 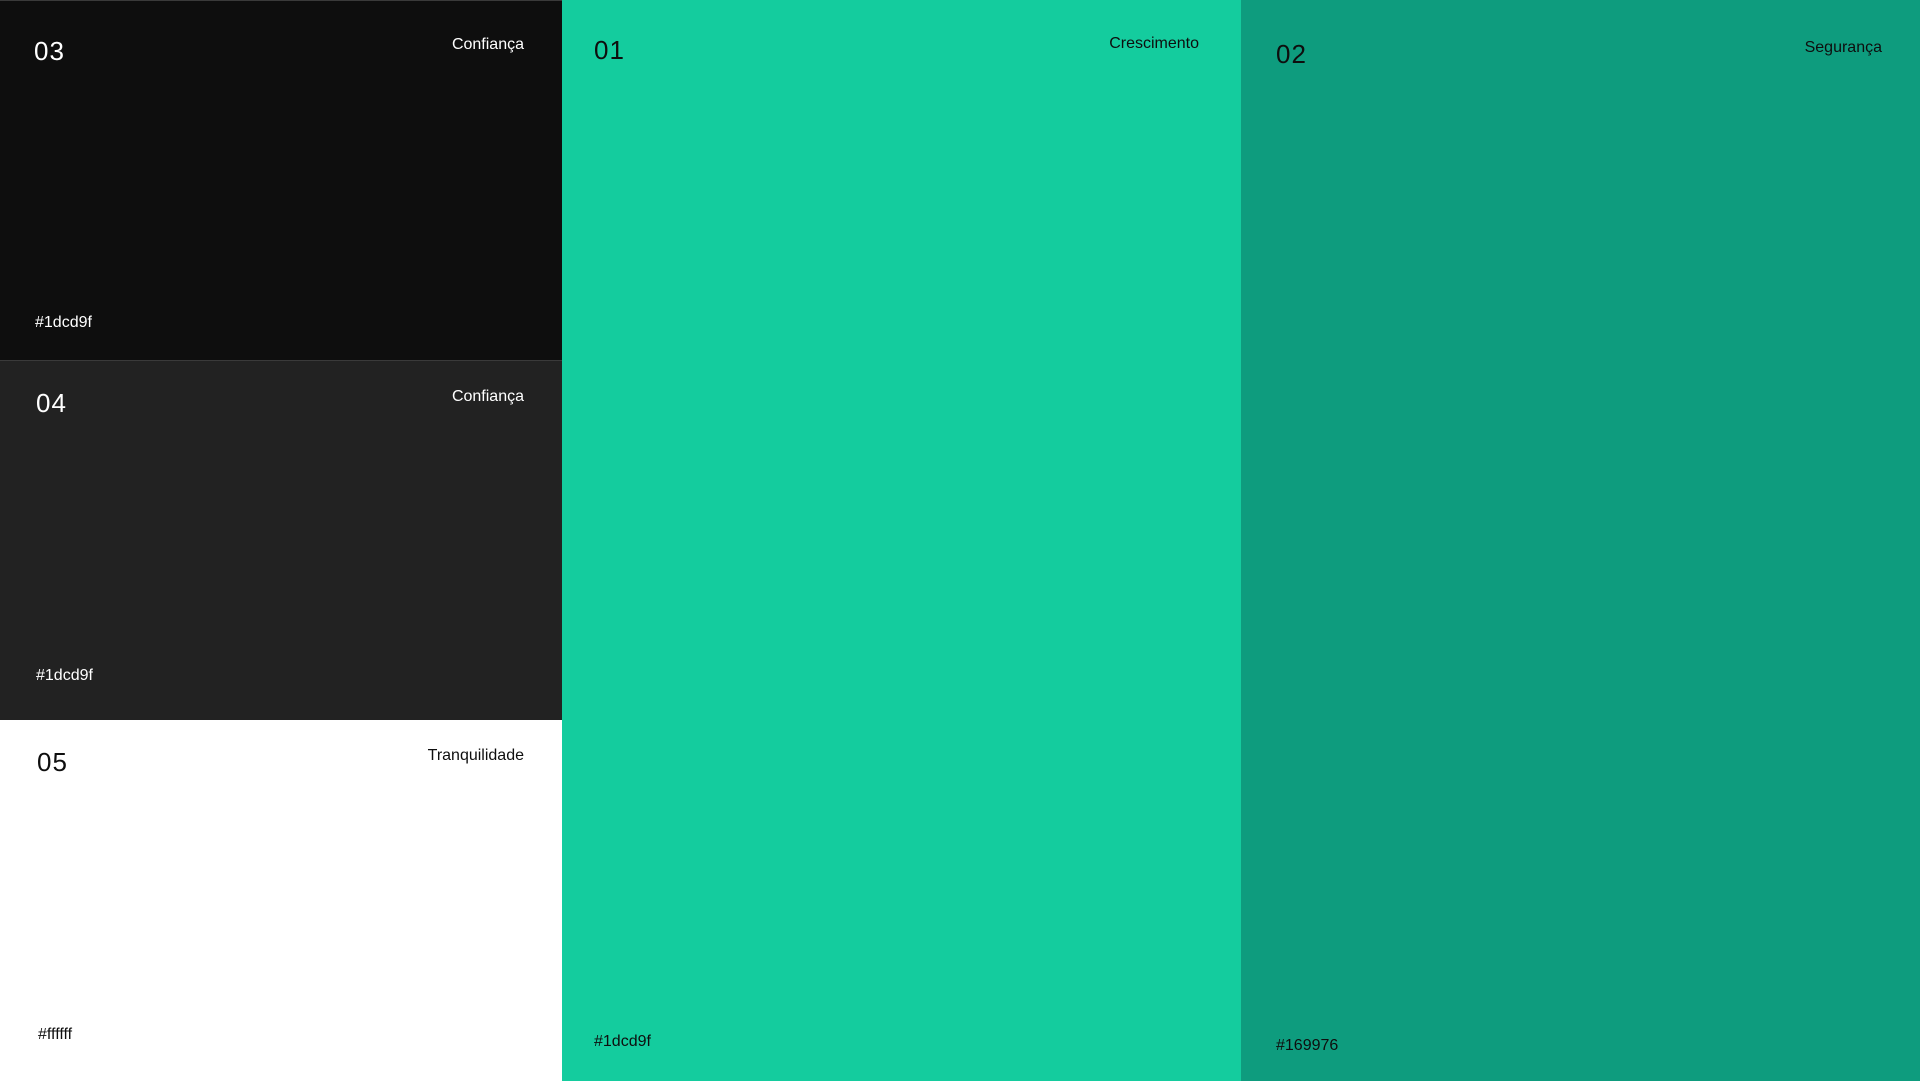 I want to click on swatch-number: 04, so click(x=51, y=403).